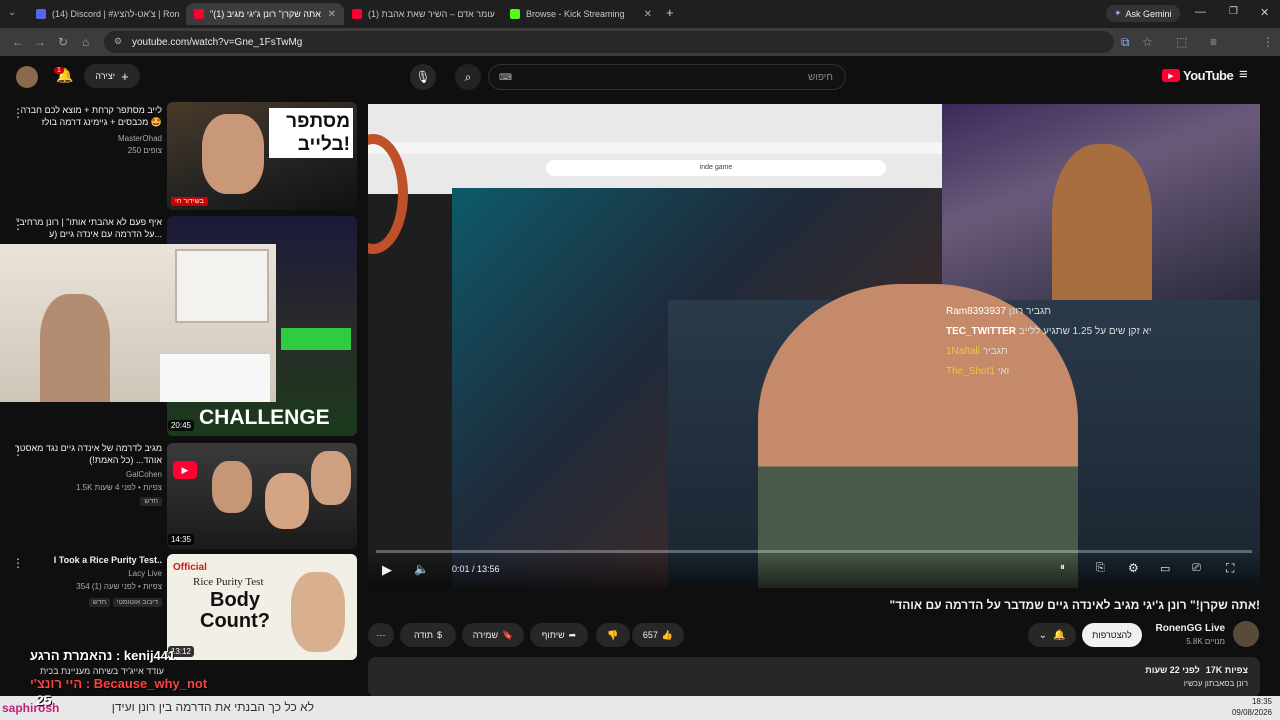  I want to click on save-button: שמירה 🔖, so click(493, 635).